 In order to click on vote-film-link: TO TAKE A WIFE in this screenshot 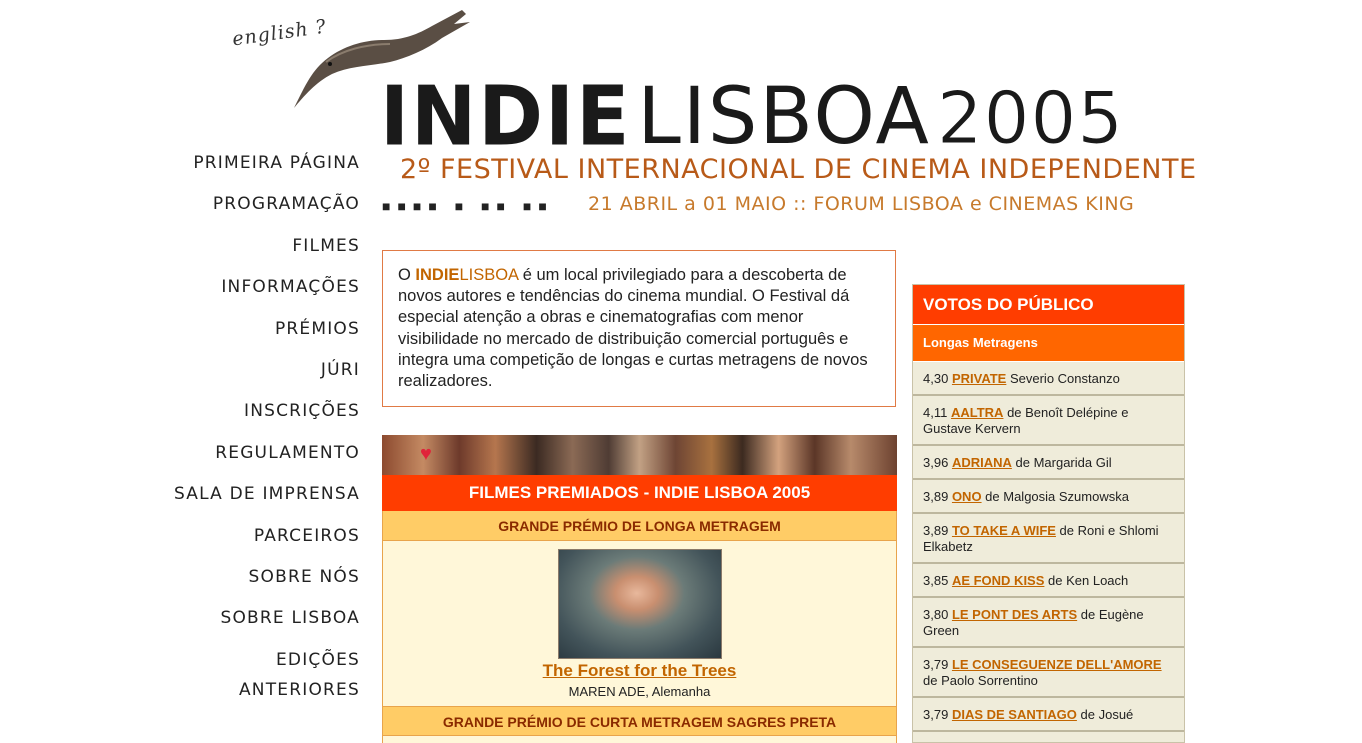, I will do `click(1004, 530)`.